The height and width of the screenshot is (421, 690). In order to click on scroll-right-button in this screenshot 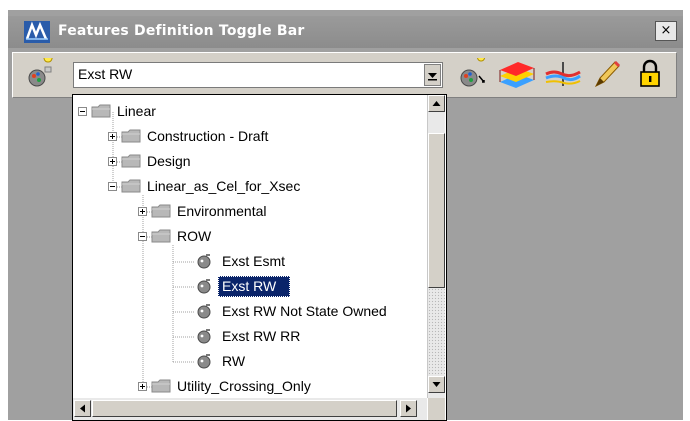, I will do `click(408, 408)`.